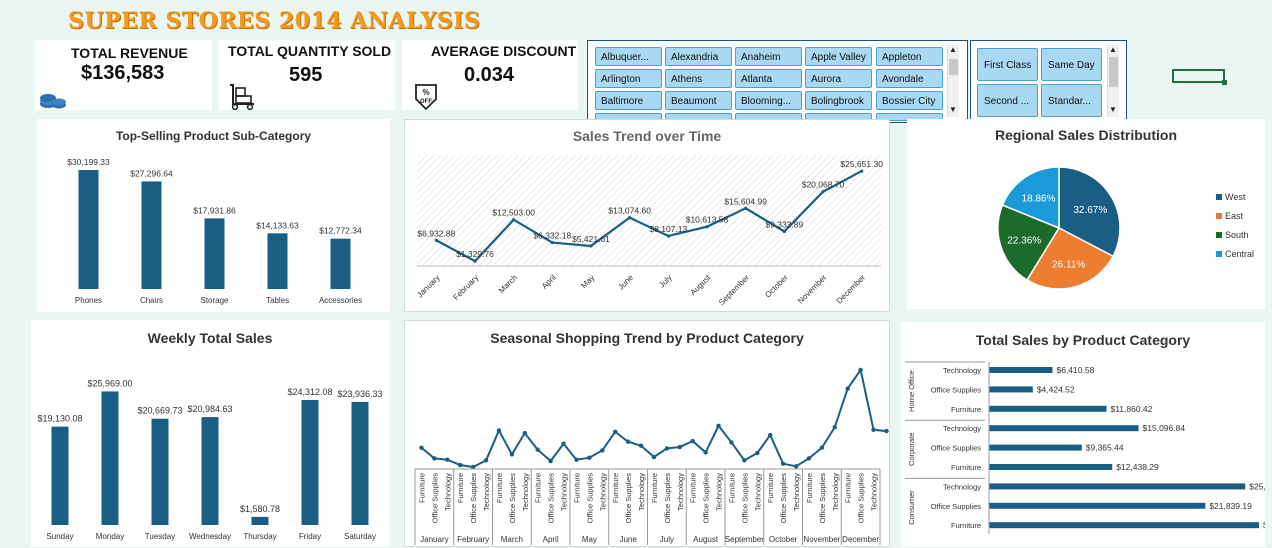 The image size is (1272, 548). Describe the element at coordinates (768, 56) in the screenshot. I see `city-chip: Anaheim` at that location.